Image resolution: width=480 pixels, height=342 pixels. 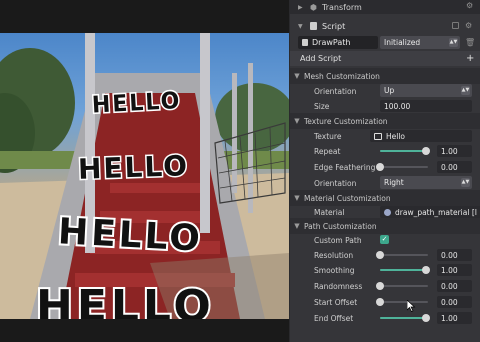 What do you see at coordinates (385, 26) in the screenshot?
I see `script-component-header: ▼ Script ⚙` at bounding box center [385, 26].